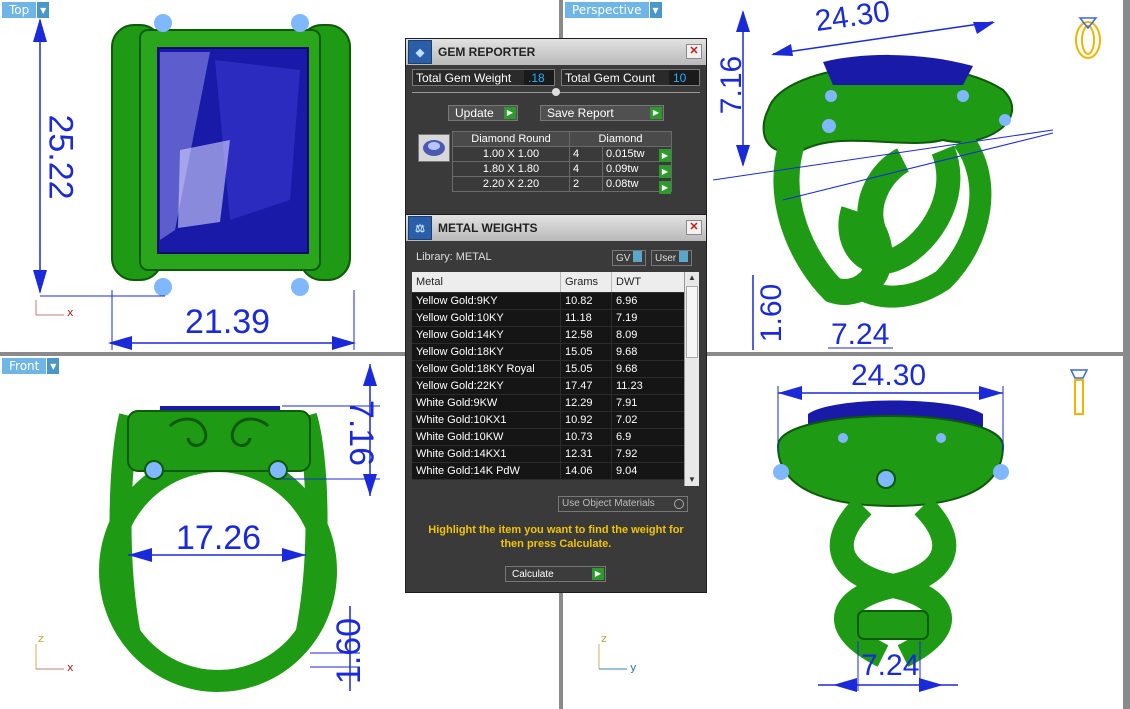  I want to click on use-object-materials-toggle: Use Object Materials, so click(623, 504).